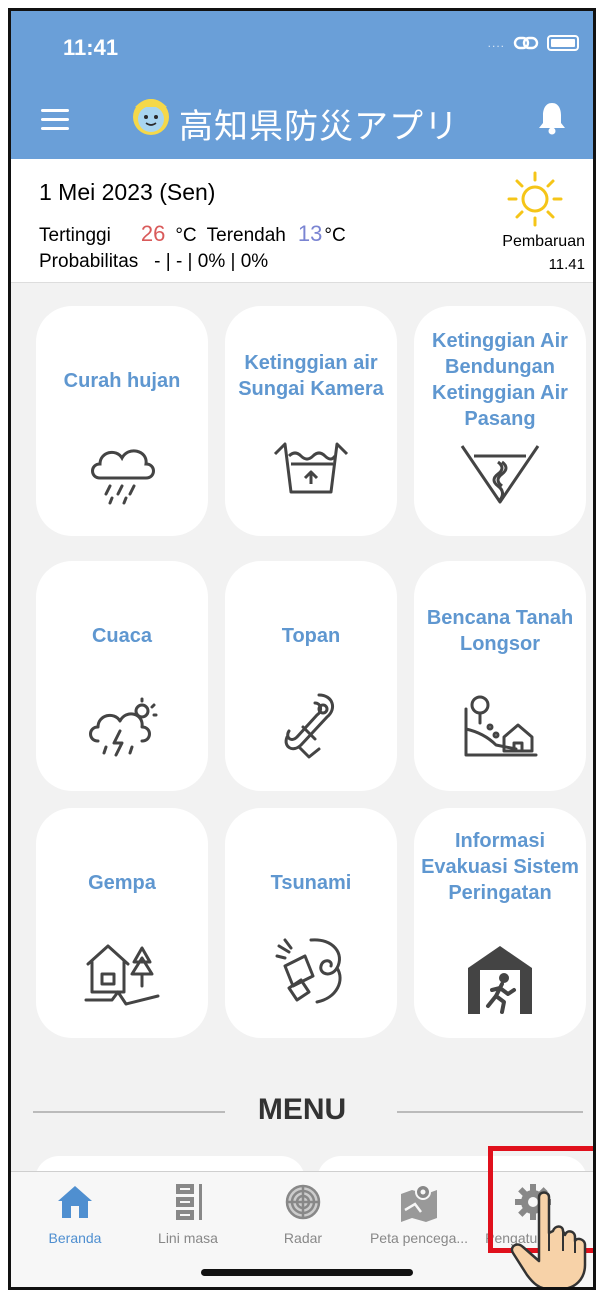 The width and height of the screenshot is (602, 1297). Describe the element at coordinates (548, 1239) in the screenshot. I see `pointing-hand-icon` at that location.